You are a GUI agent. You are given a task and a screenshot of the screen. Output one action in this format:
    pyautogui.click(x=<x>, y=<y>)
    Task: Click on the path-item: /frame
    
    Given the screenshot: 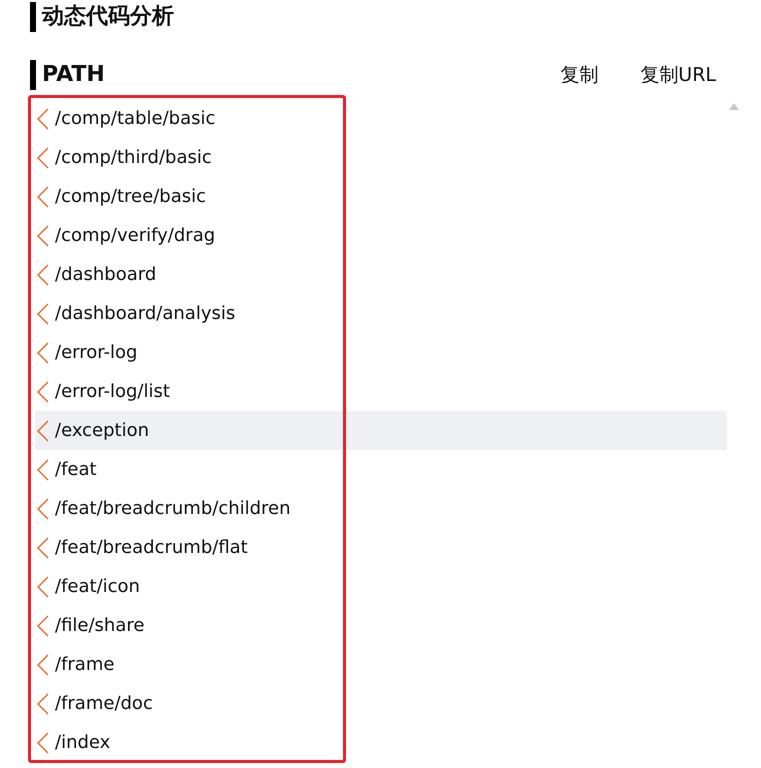 What is the action you would take?
    pyautogui.click(x=381, y=664)
    